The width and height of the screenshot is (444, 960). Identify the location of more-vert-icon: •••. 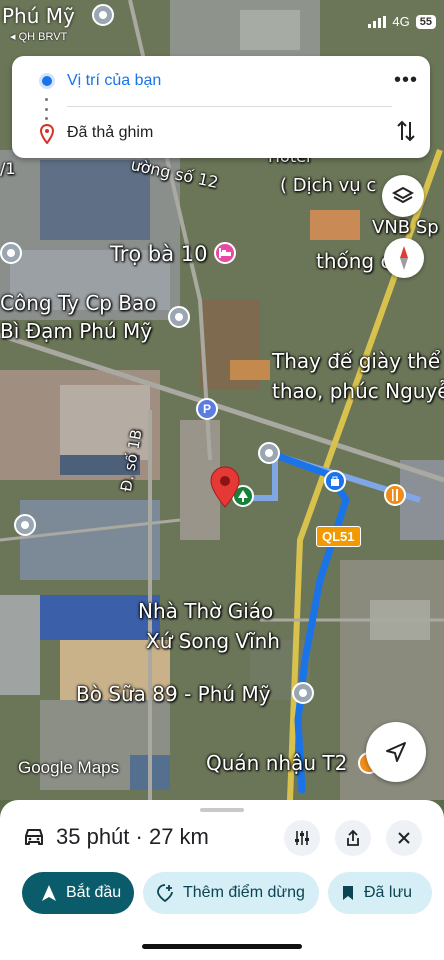
(405, 80).